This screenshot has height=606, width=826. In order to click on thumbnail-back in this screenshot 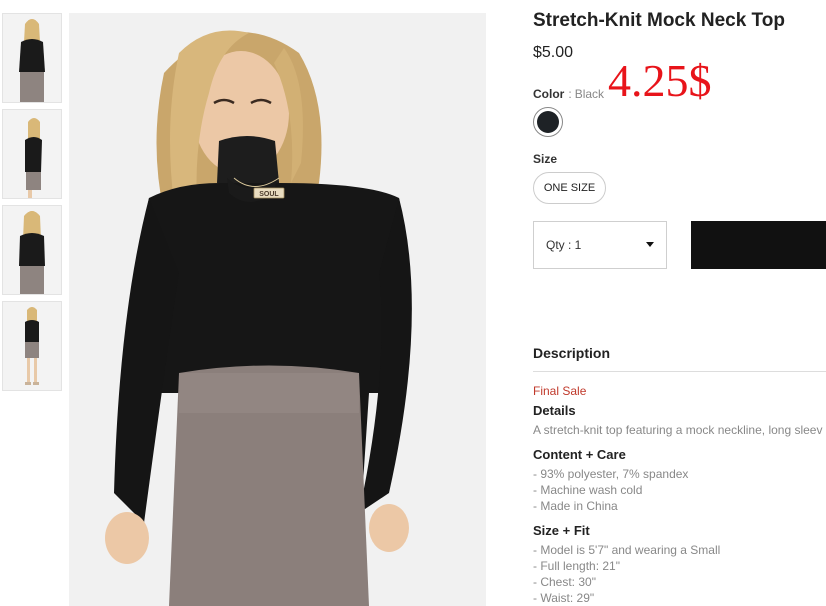, I will do `click(32, 250)`.